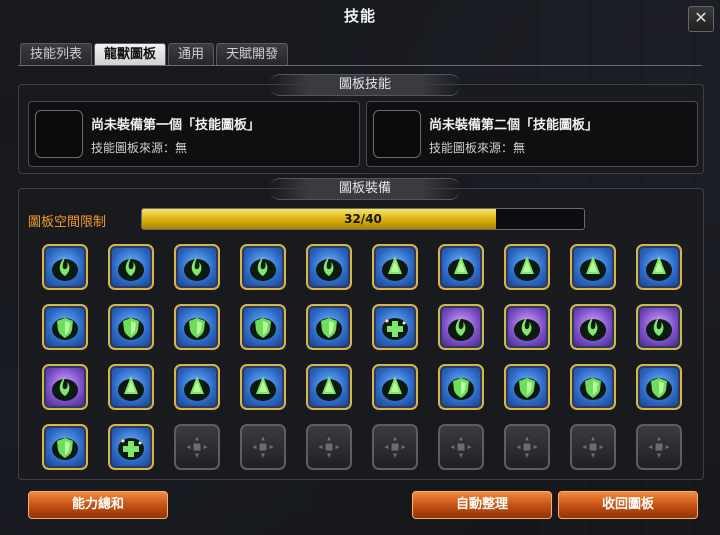  Describe the element at coordinates (56, 54) in the screenshot. I see `tab-skill-list: 技能列表` at that location.